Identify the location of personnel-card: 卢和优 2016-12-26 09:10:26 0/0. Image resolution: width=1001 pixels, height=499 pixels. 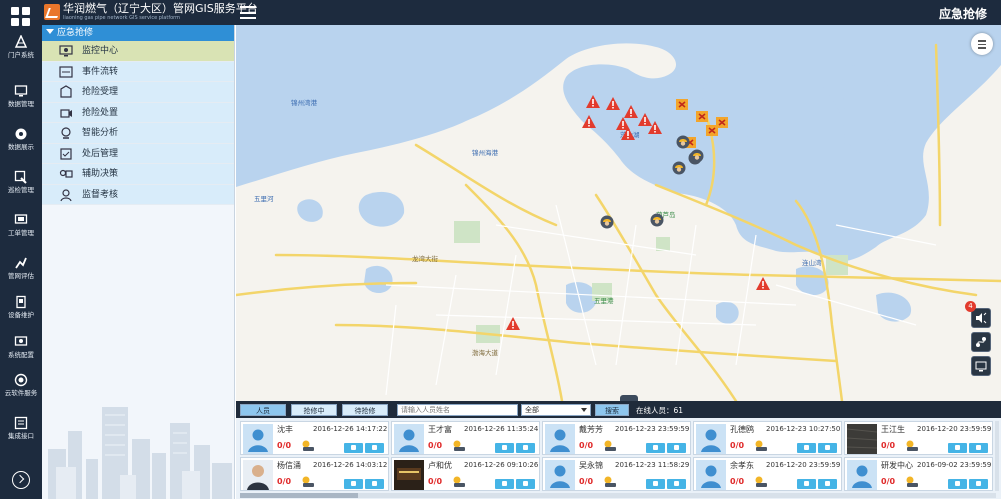
(465, 474).